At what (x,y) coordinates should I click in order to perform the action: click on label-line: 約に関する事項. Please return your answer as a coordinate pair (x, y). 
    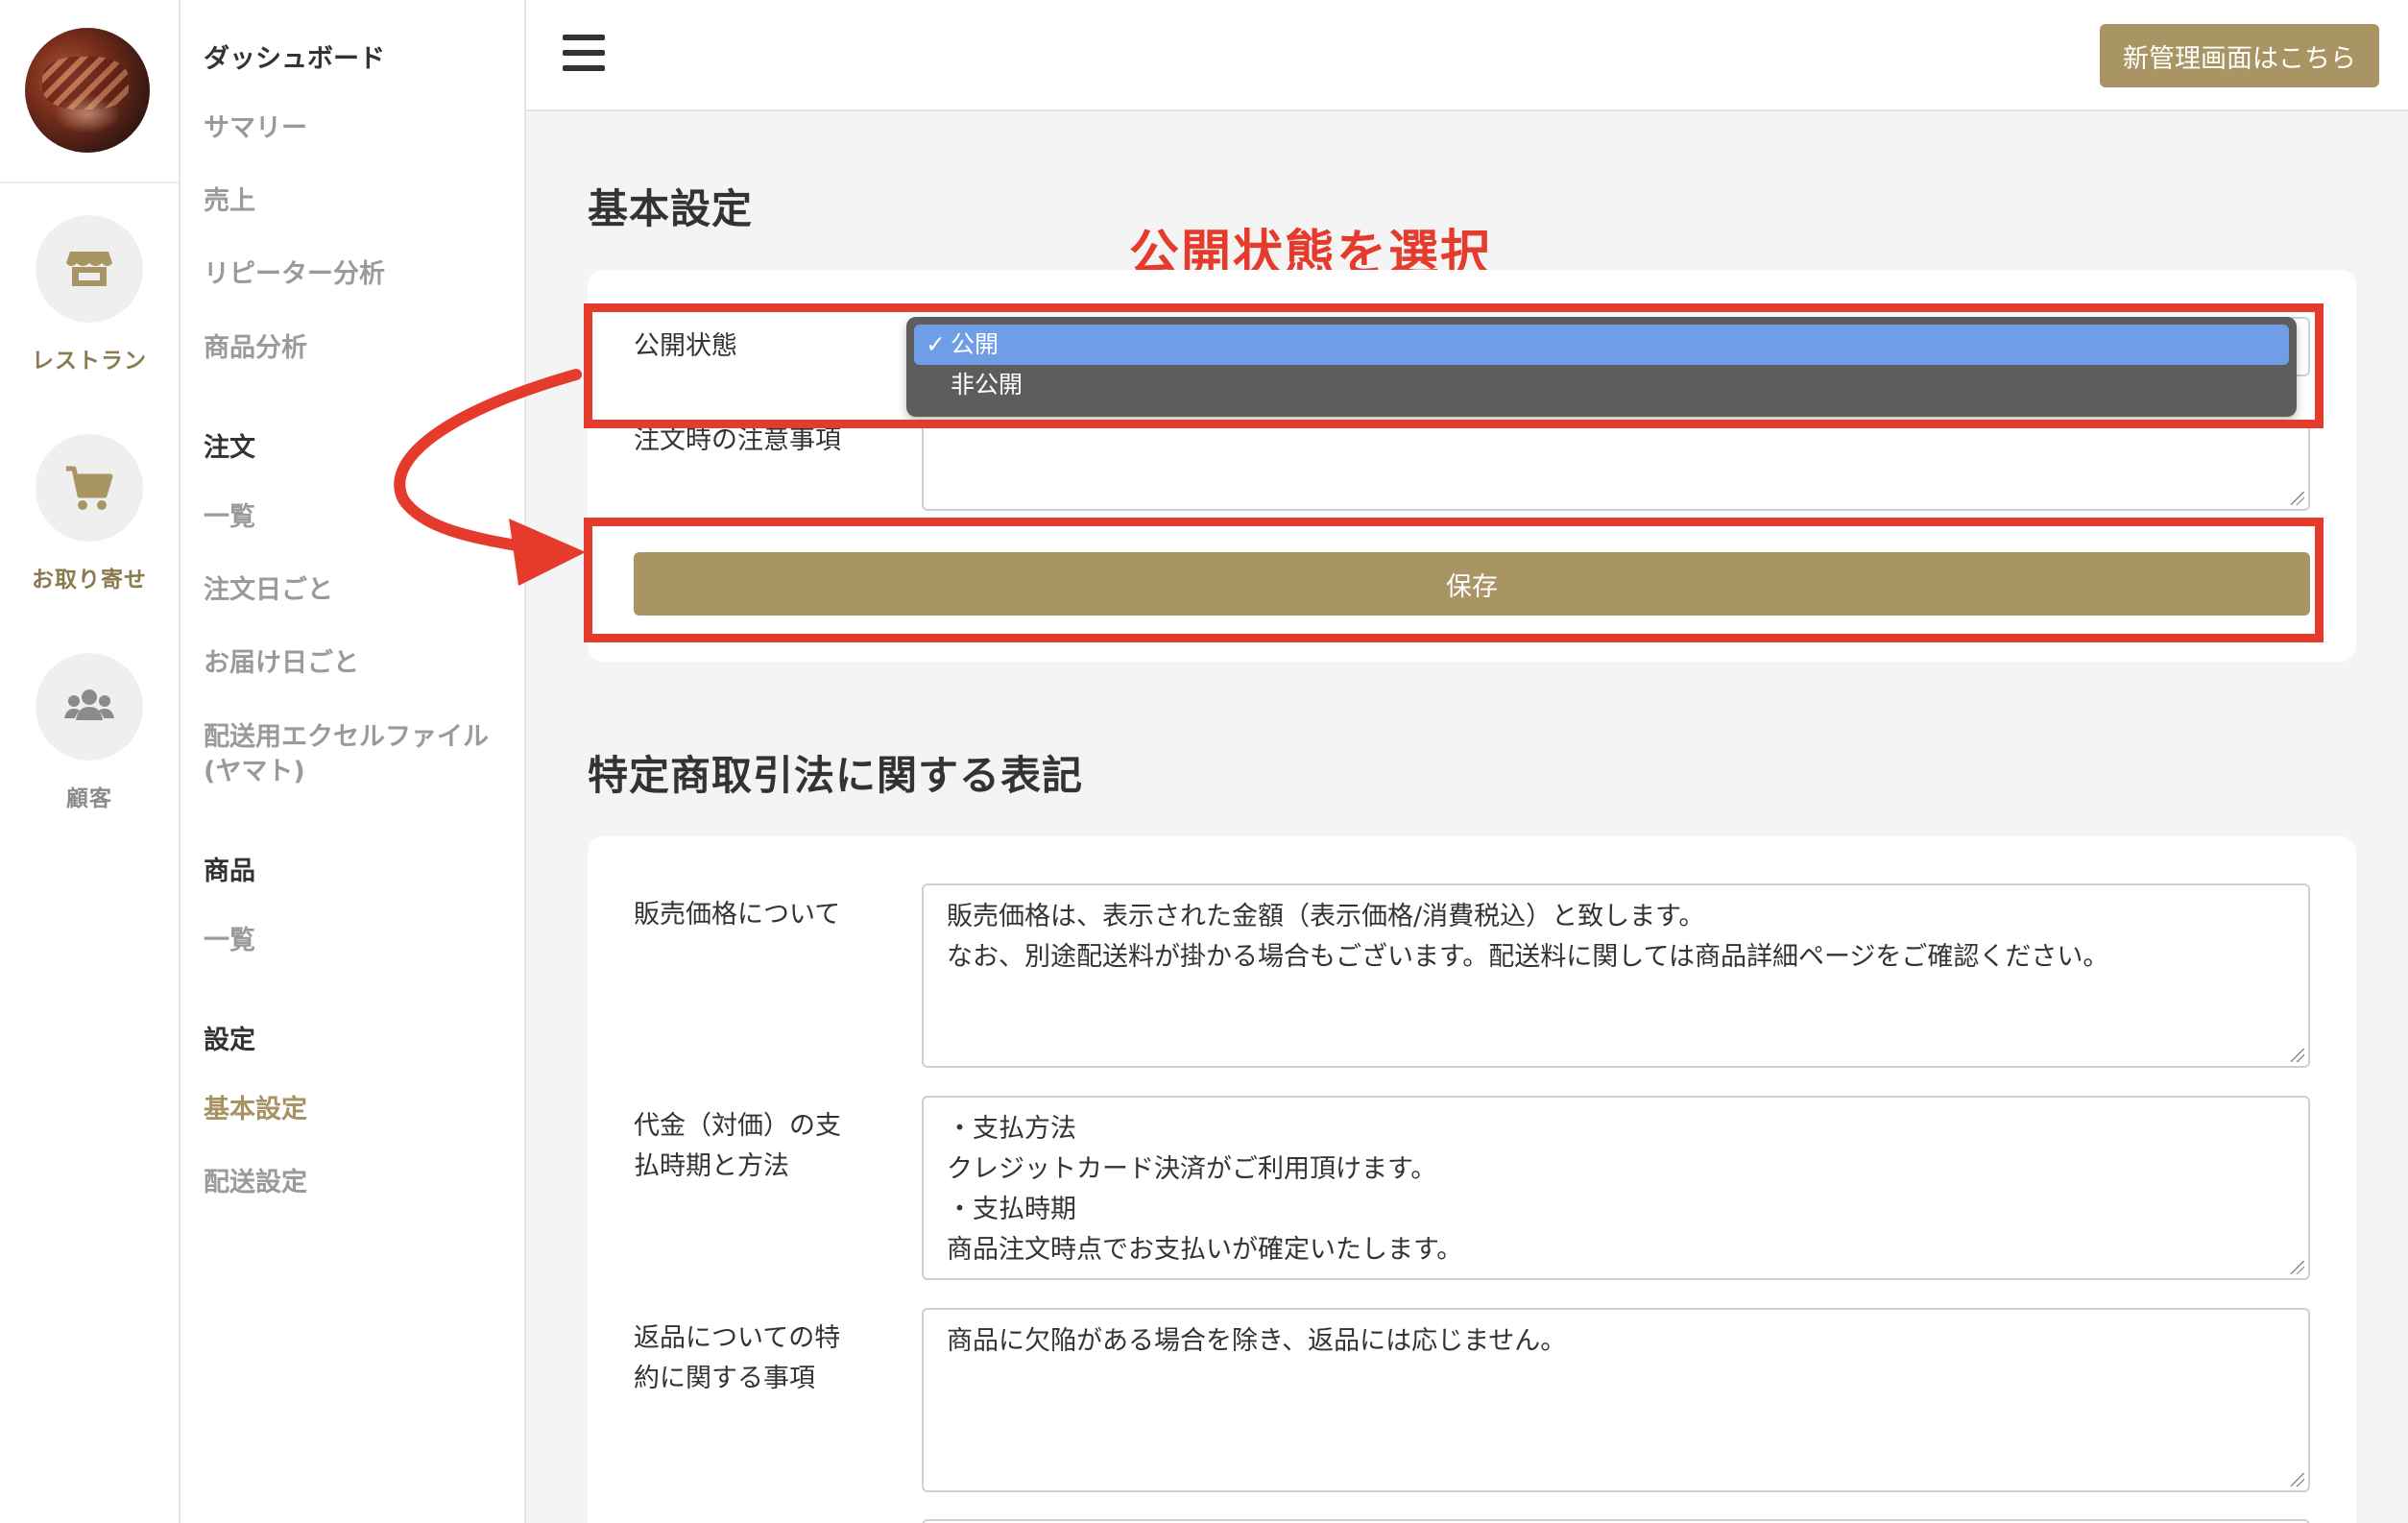
    Looking at the image, I should click on (724, 1378).